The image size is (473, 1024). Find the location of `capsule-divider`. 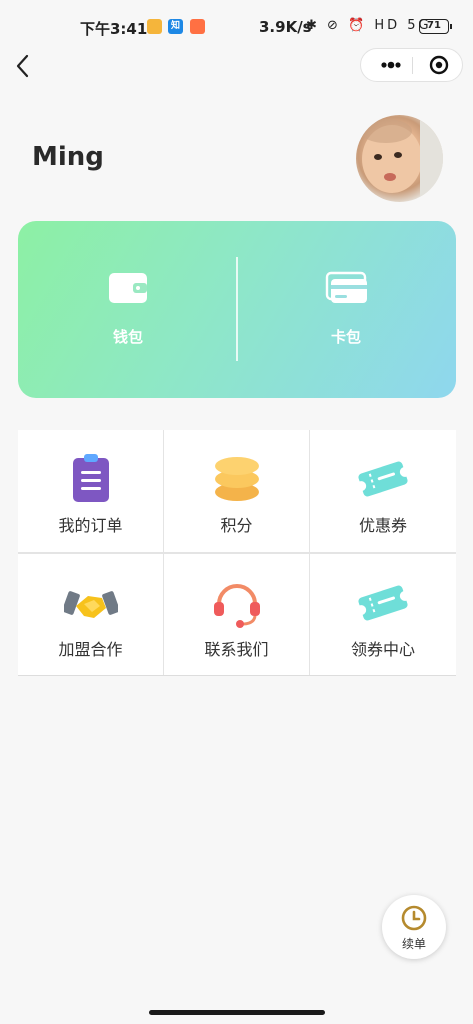

capsule-divider is located at coordinates (412, 65).